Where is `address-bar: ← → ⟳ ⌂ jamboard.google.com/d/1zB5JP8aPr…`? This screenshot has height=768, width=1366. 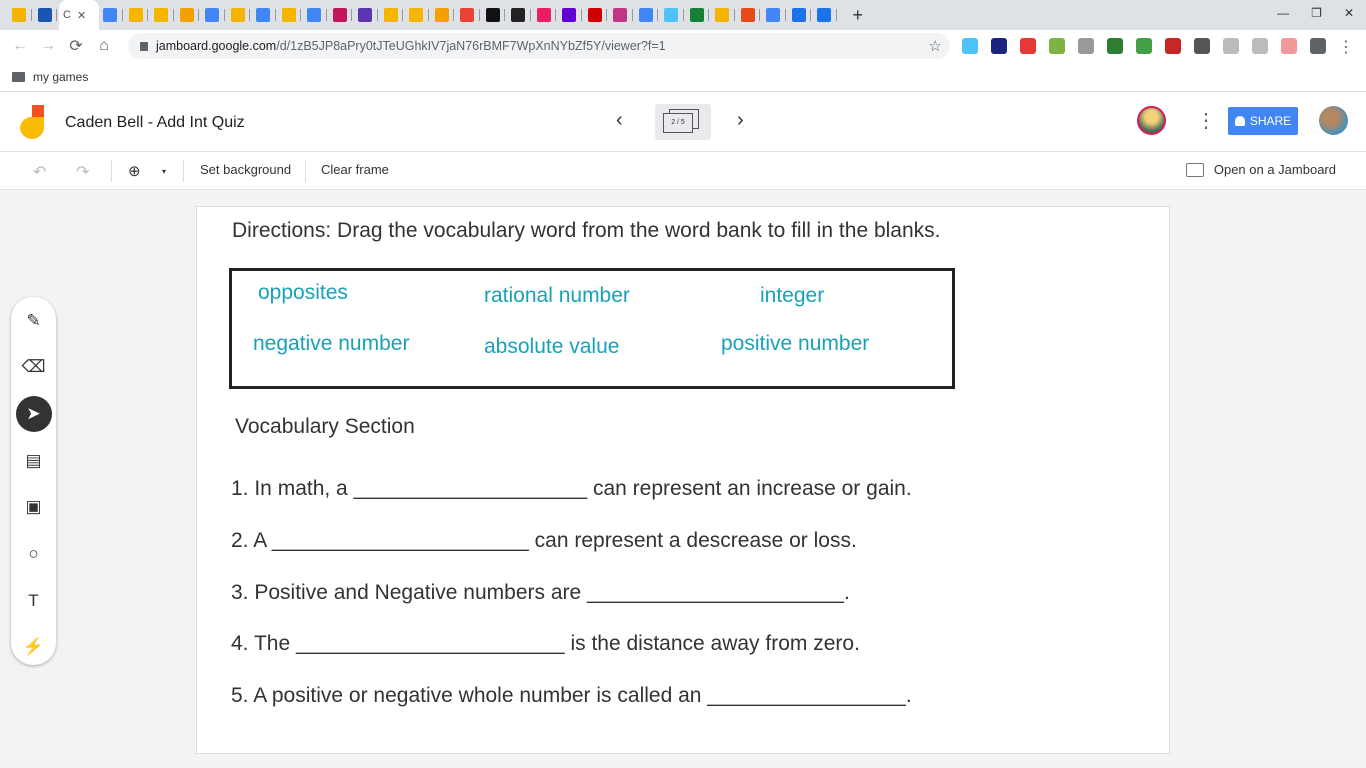
address-bar: ← → ⟳ ⌂ jamboard.google.com/d/1zB5JP8aPr… is located at coordinates (683, 46).